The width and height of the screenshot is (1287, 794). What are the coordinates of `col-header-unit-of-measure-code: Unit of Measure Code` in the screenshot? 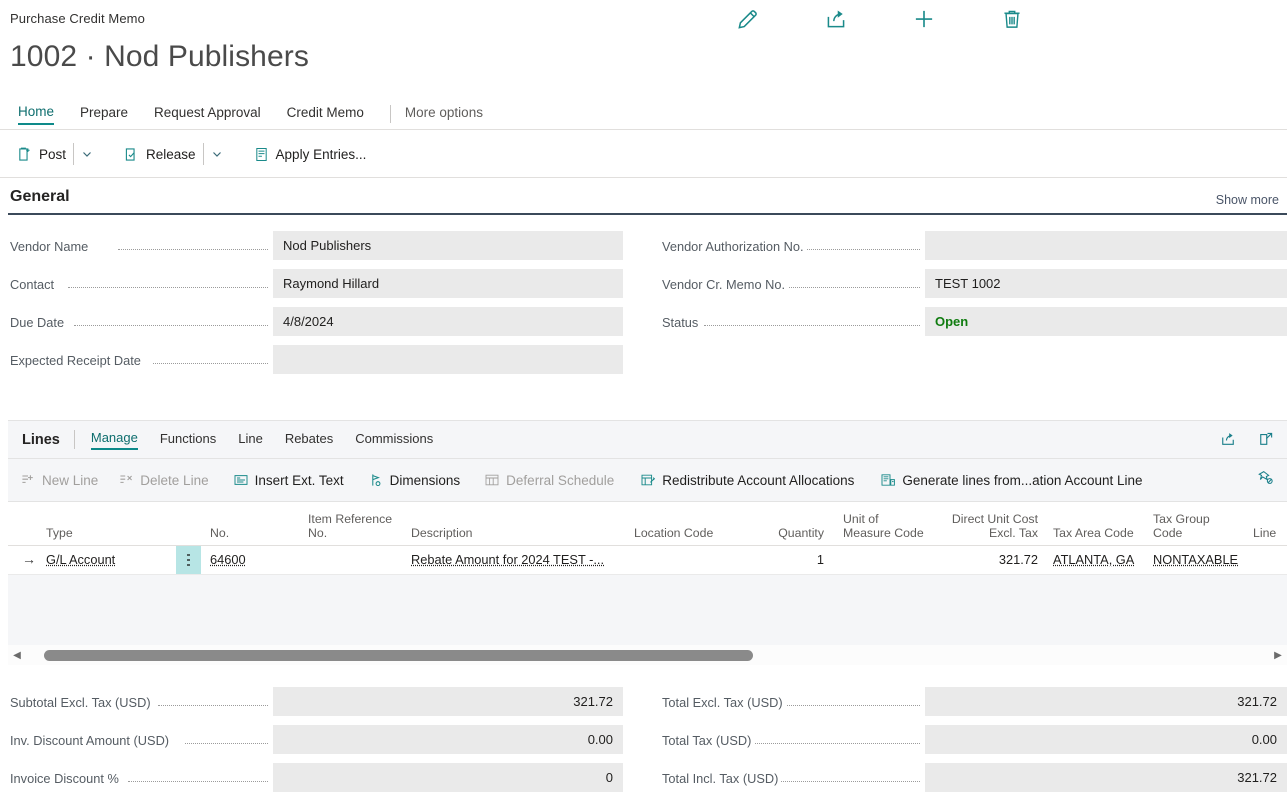 It's located at (888, 526).